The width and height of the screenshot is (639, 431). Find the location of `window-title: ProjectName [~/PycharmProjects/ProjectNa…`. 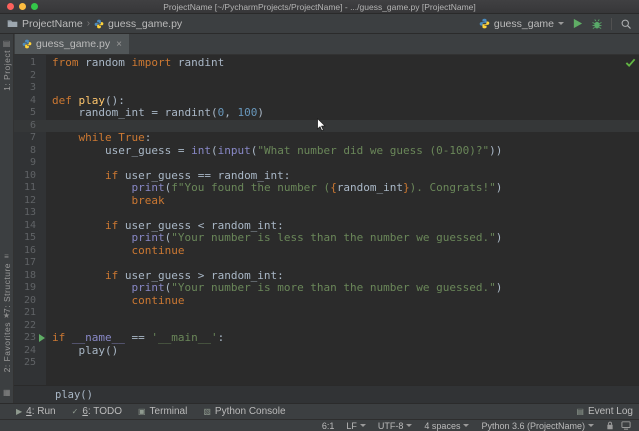

window-title: ProjectName [~/PycharmProjects/ProjectNa… is located at coordinates (319, 6).